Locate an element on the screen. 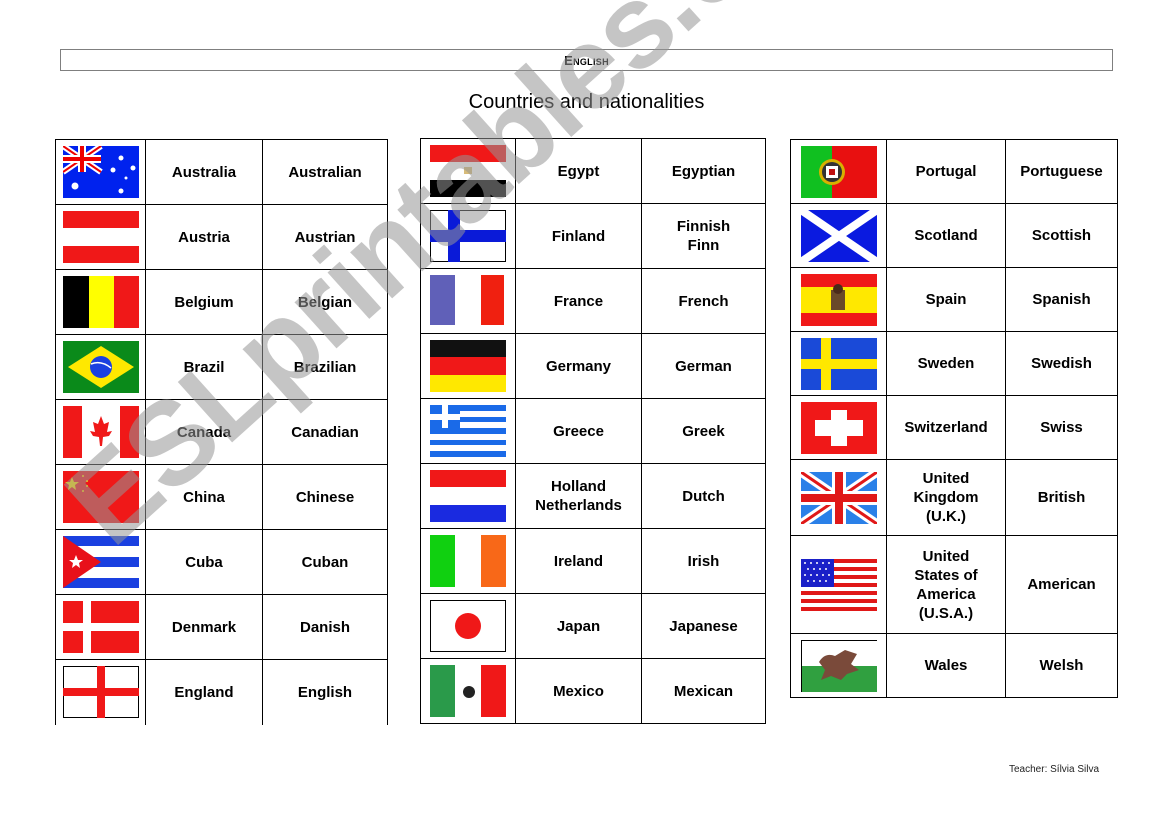 The width and height of the screenshot is (1169, 821). table-row: Wales Welsh is located at coordinates (954, 665).